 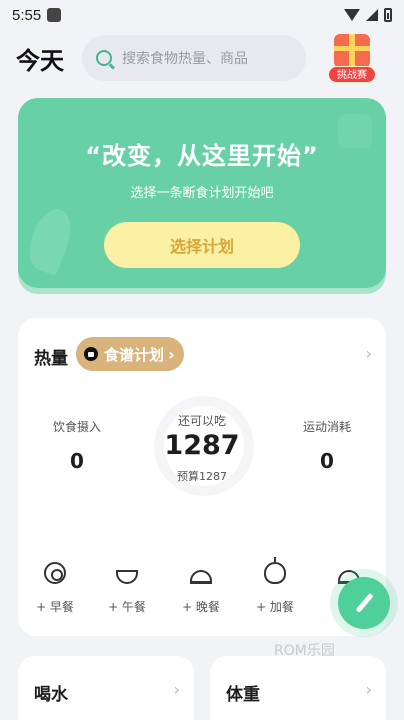 I want to click on status-icons, so click(x=368, y=15).